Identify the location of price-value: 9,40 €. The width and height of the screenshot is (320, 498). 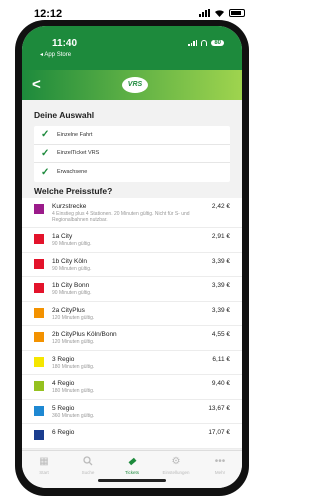
(220, 383).